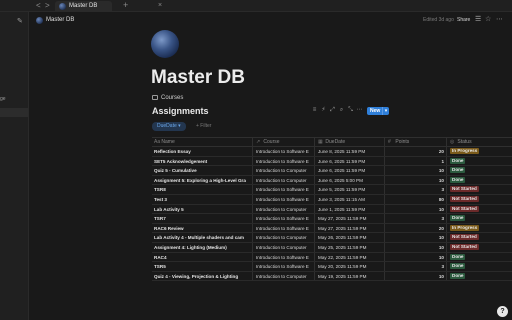 This screenshot has width=512, height=320. Describe the element at coordinates (314, 110) in the screenshot. I see `filter-icon: ≡` at that location.